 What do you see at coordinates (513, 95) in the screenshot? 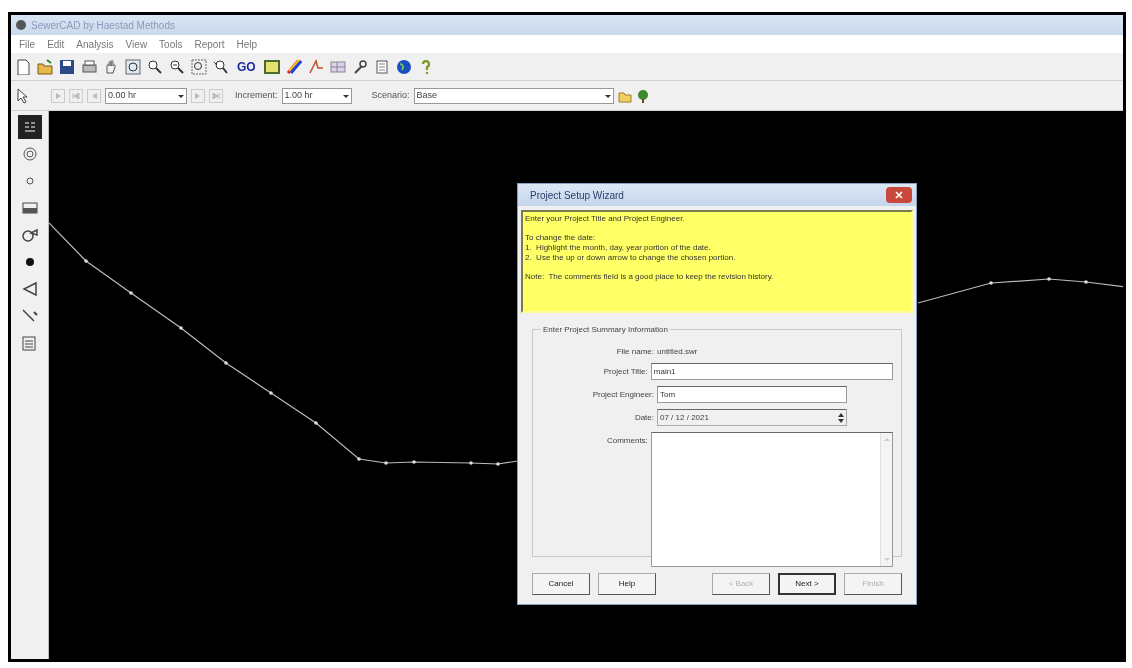
I see `scenario-dropdown: Base` at bounding box center [513, 95].